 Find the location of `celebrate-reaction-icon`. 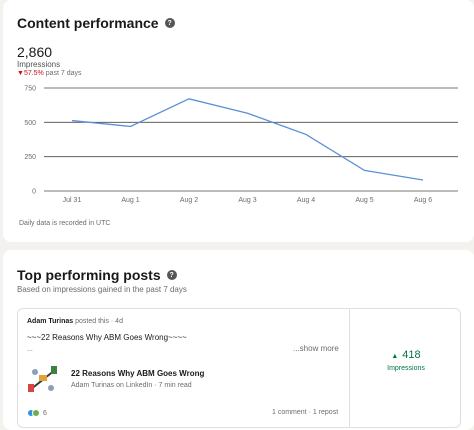

celebrate-reaction-icon is located at coordinates (36, 413).